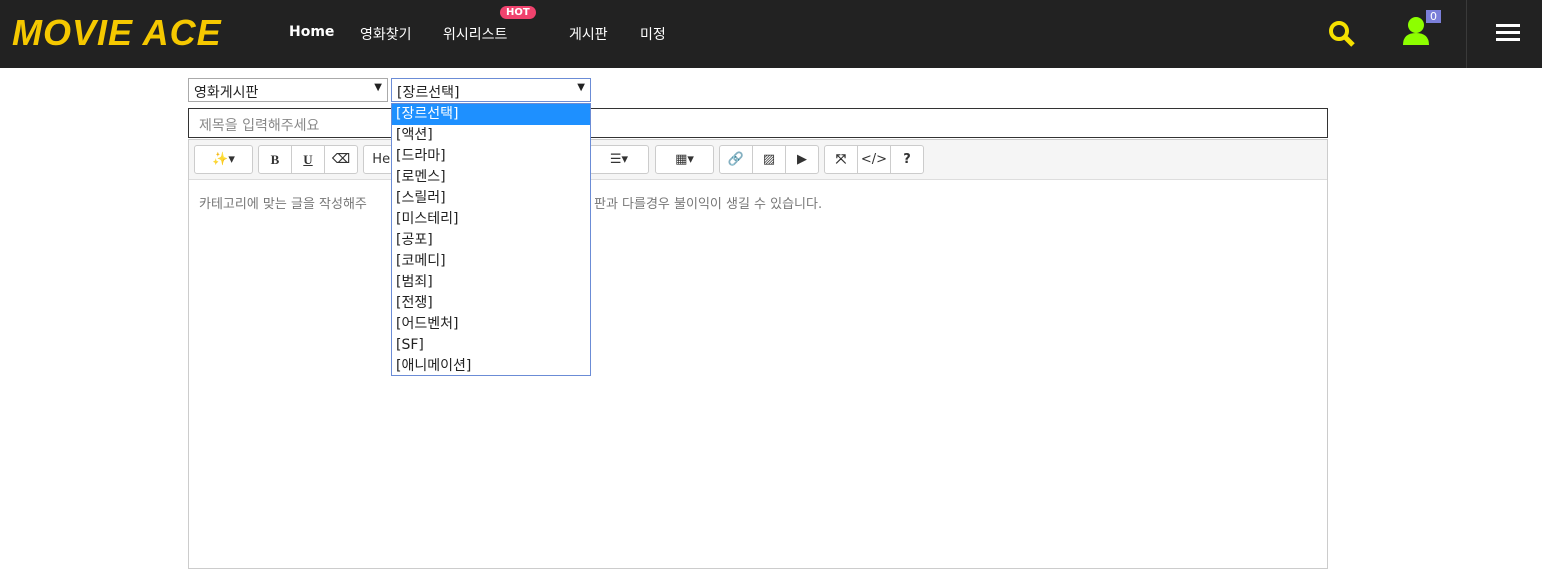 The height and width of the screenshot is (569, 1542). Describe the element at coordinates (288, 90) in the screenshot. I see `board-select: 영화게시판 ▼` at that location.